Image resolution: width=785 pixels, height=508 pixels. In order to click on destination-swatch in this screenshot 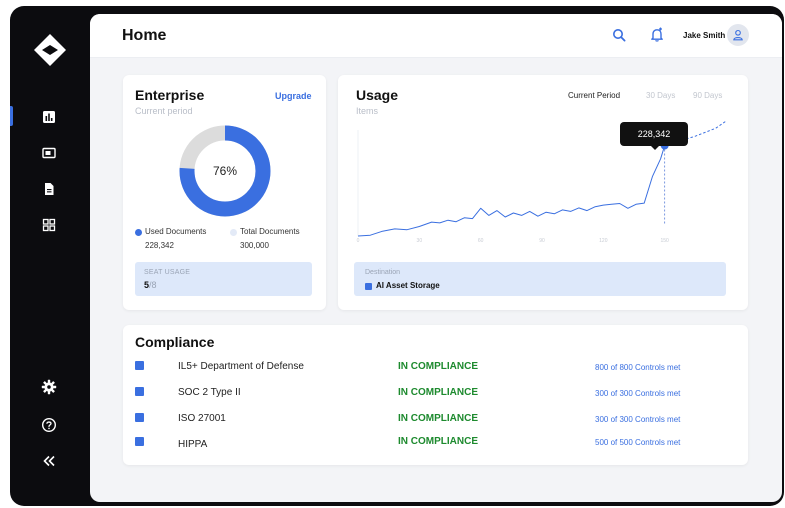, I will do `click(368, 286)`.